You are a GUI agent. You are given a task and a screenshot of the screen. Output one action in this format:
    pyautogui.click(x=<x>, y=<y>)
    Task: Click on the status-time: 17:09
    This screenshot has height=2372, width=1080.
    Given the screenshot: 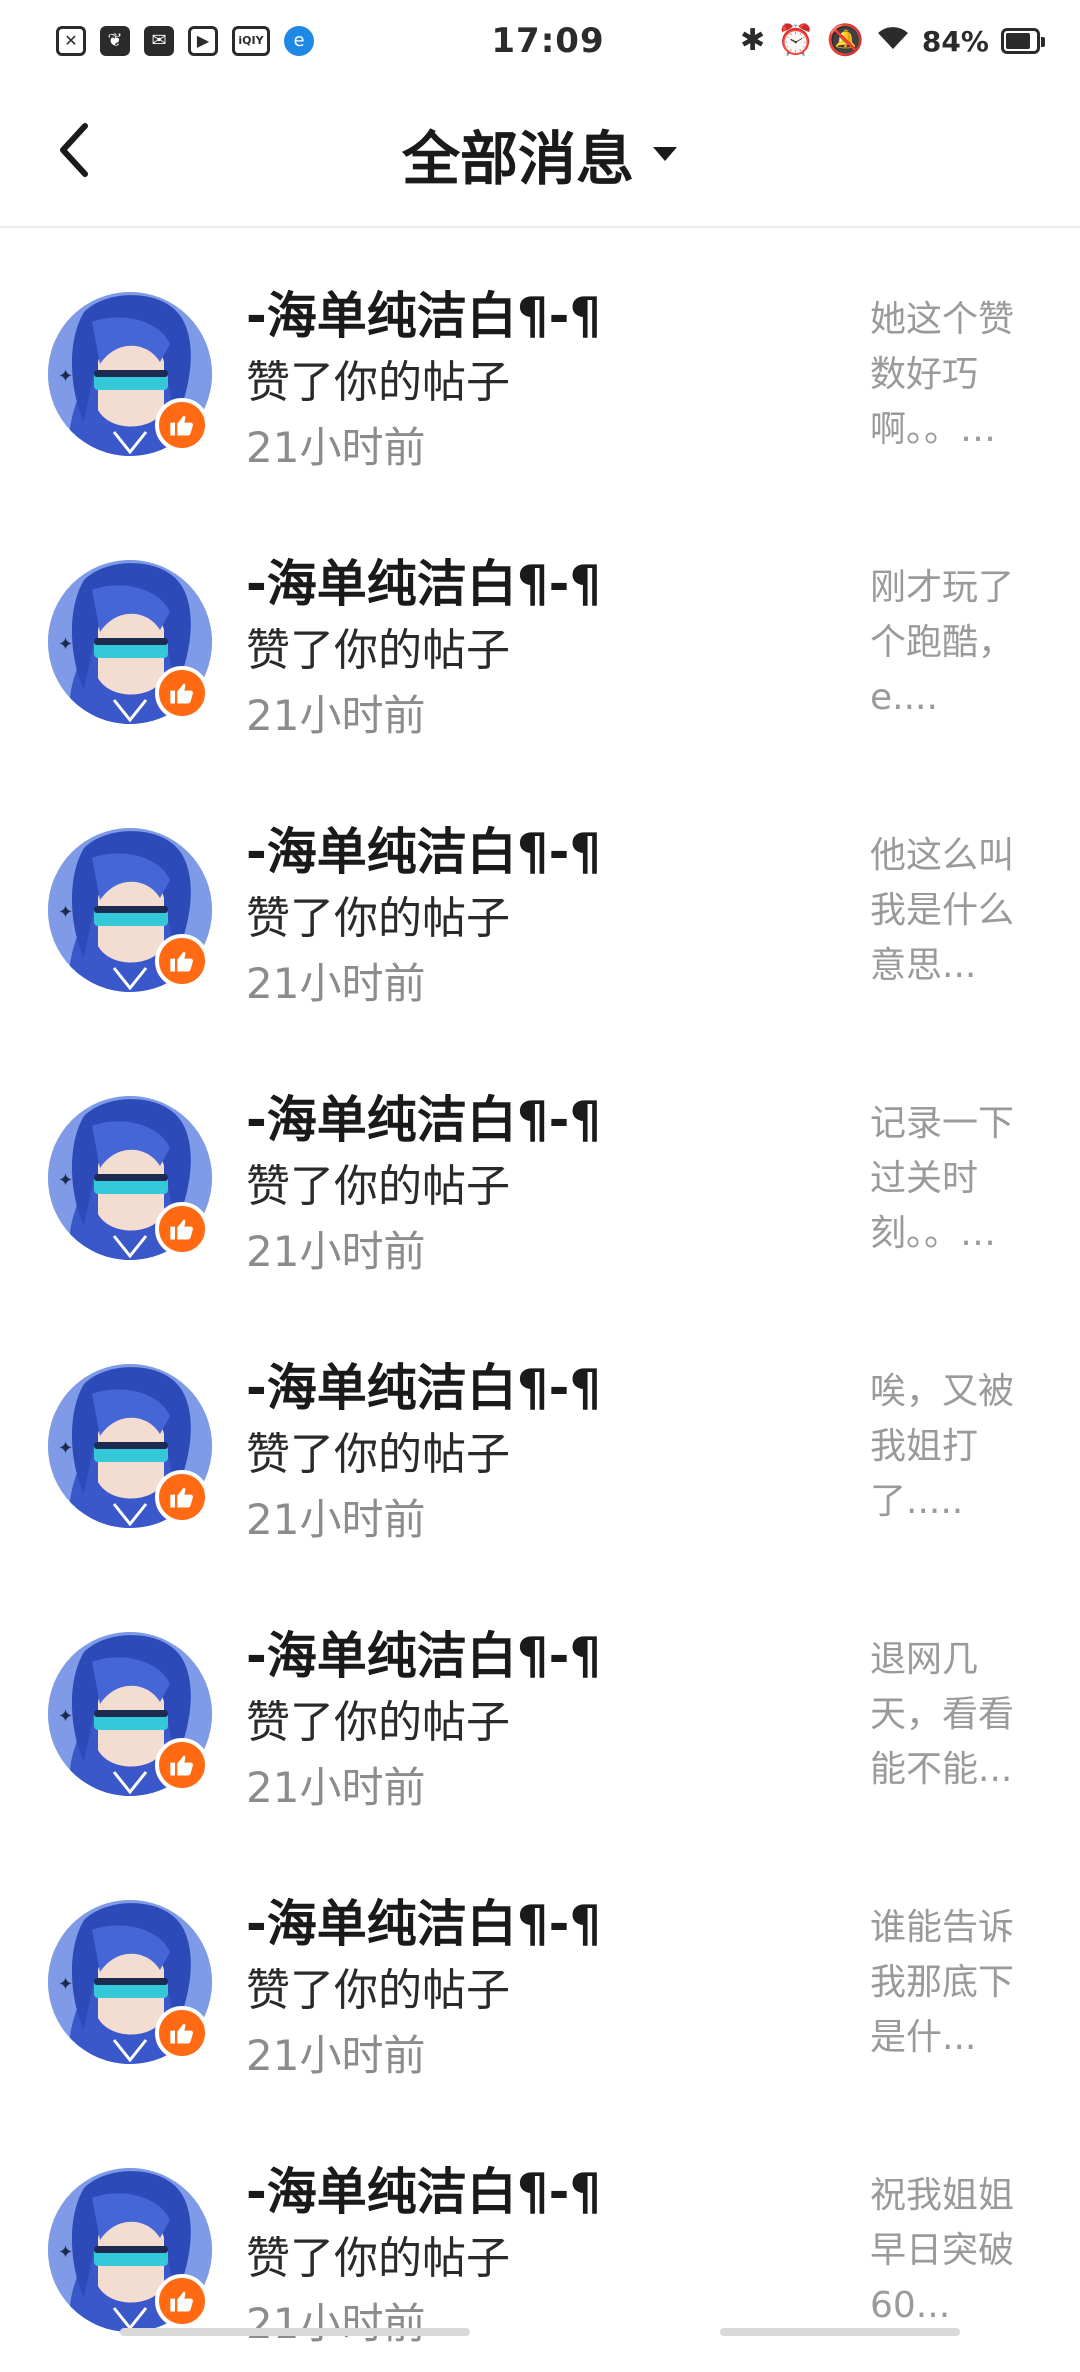 What is the action you would take?
    pyautogui.click(x=548, y=41)
    